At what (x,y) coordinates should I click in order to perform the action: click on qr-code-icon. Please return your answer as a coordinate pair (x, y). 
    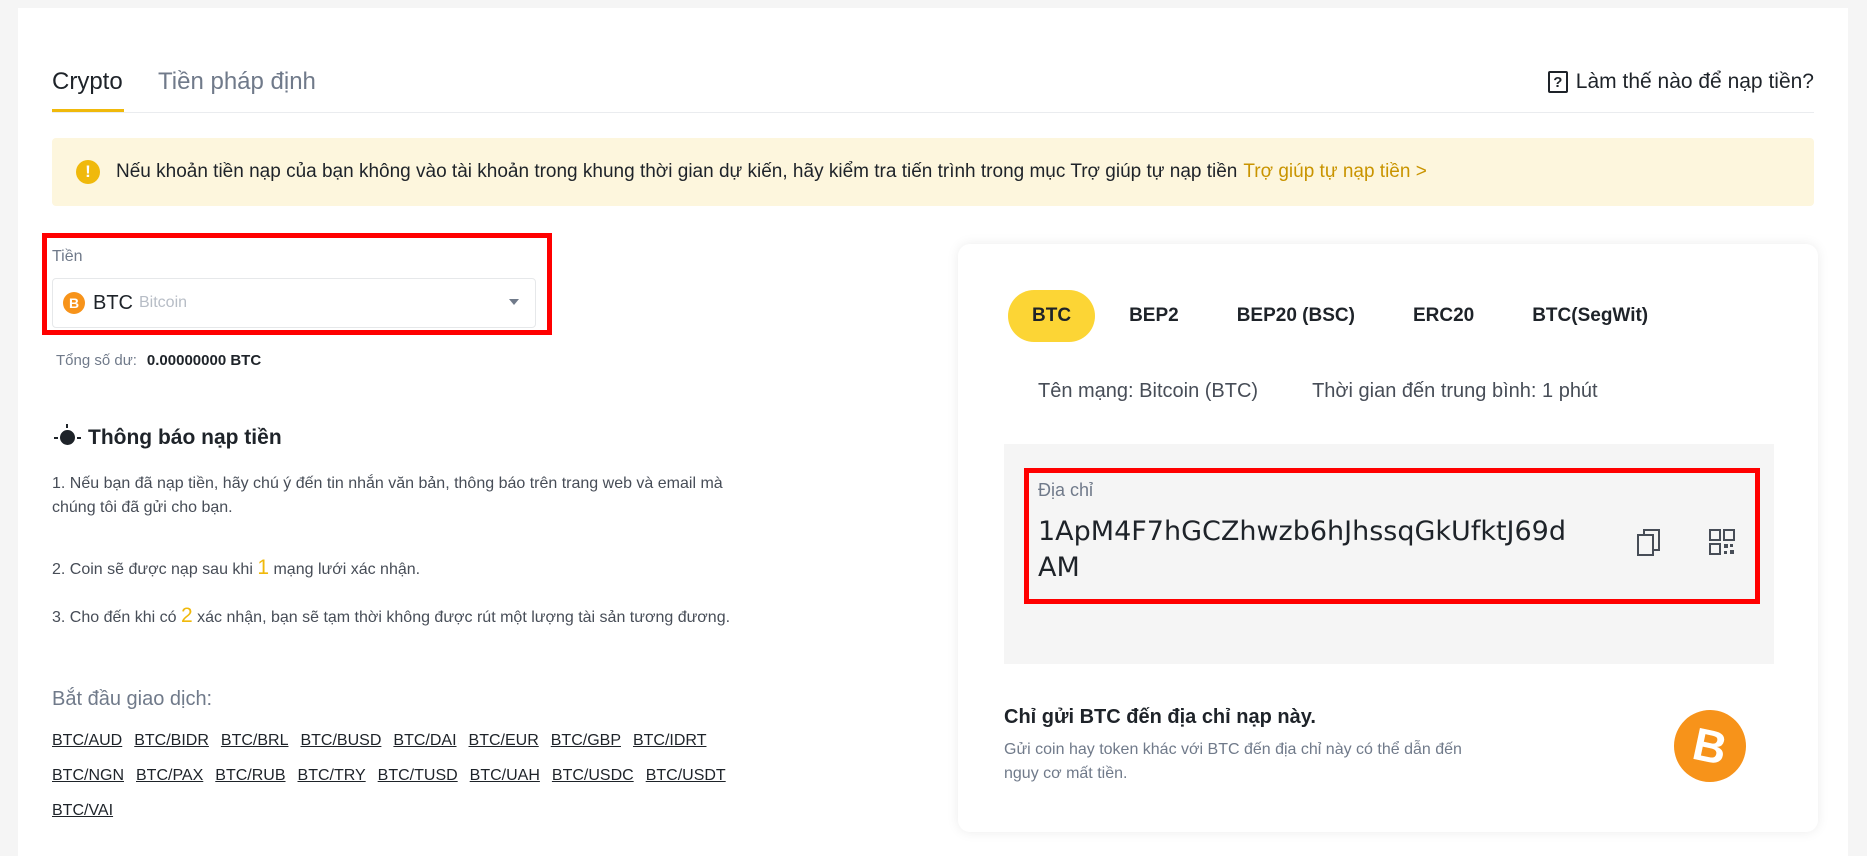
    Looking at the image, I should click on (1722, 542).